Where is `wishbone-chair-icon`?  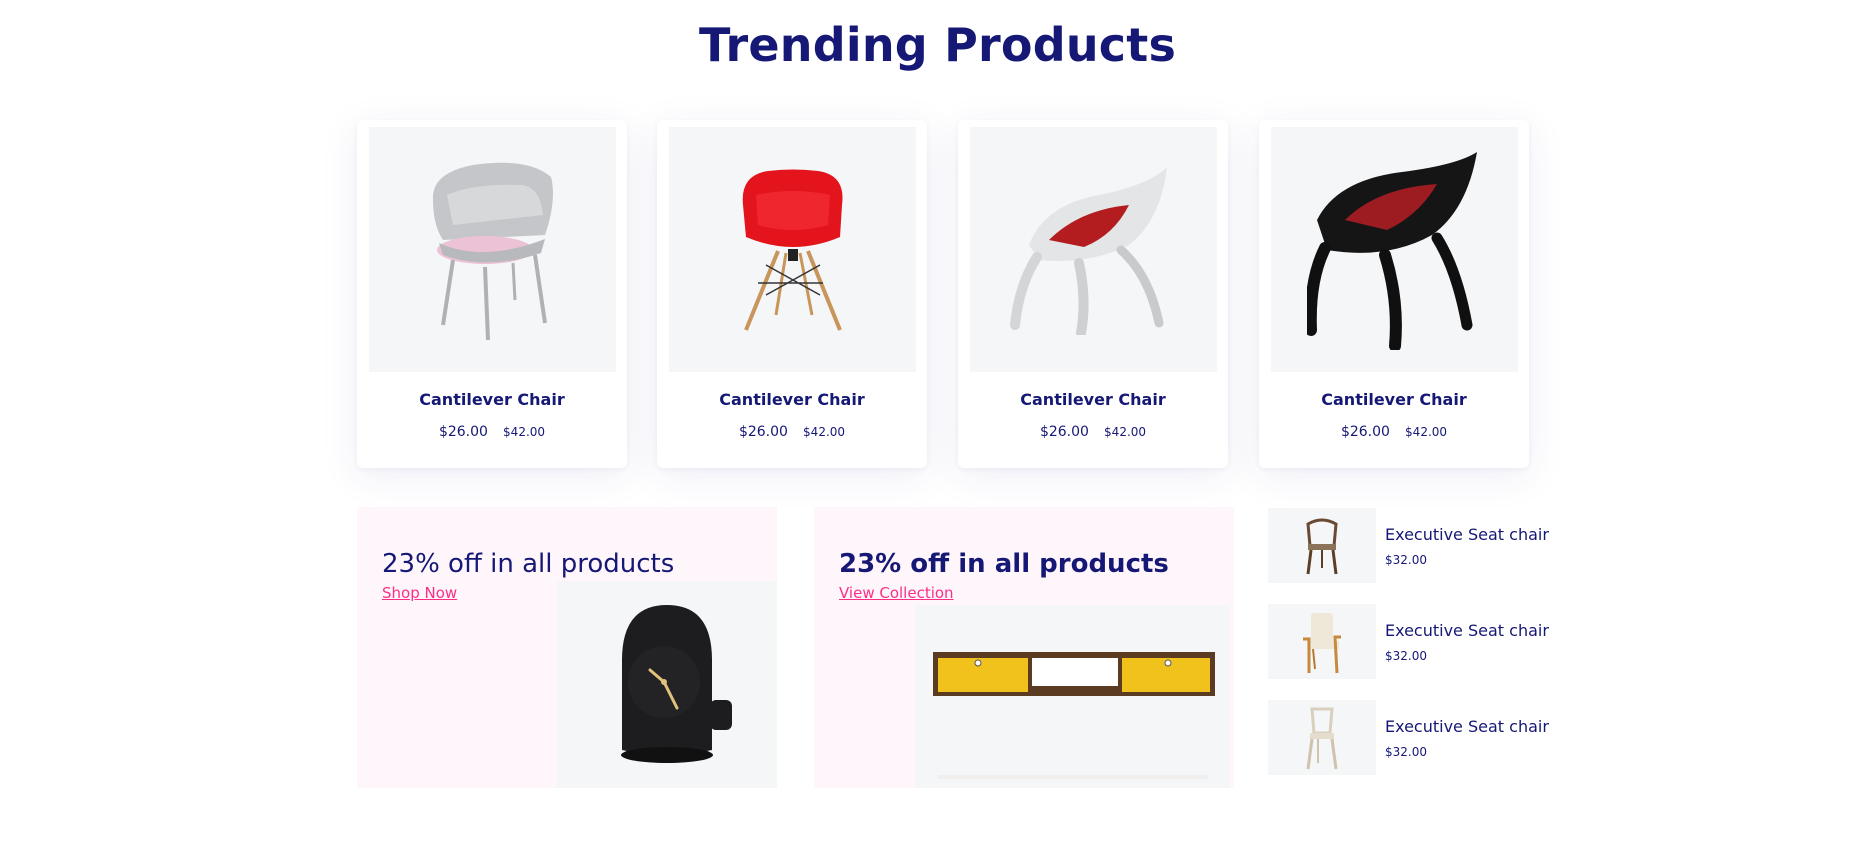 wishbone-chair-icon is located at coordinates (1322, 546).